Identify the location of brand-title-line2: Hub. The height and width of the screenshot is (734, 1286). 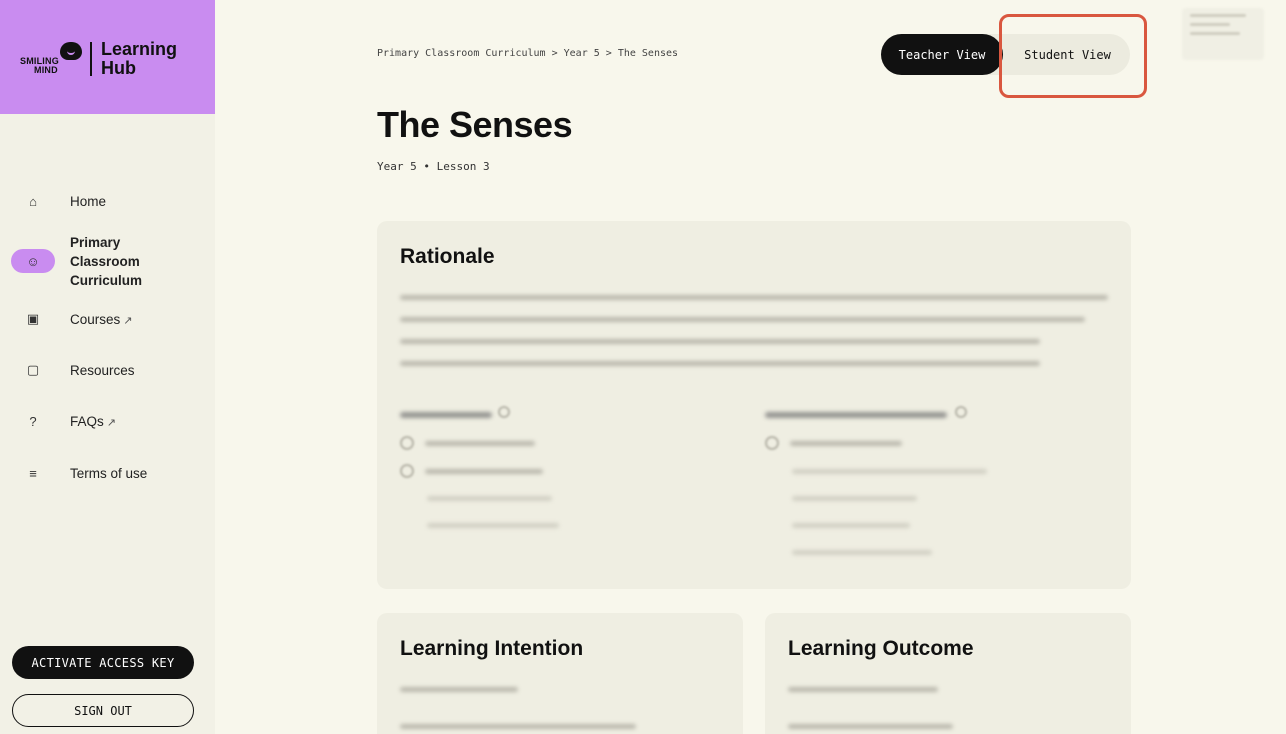
(118, 68).